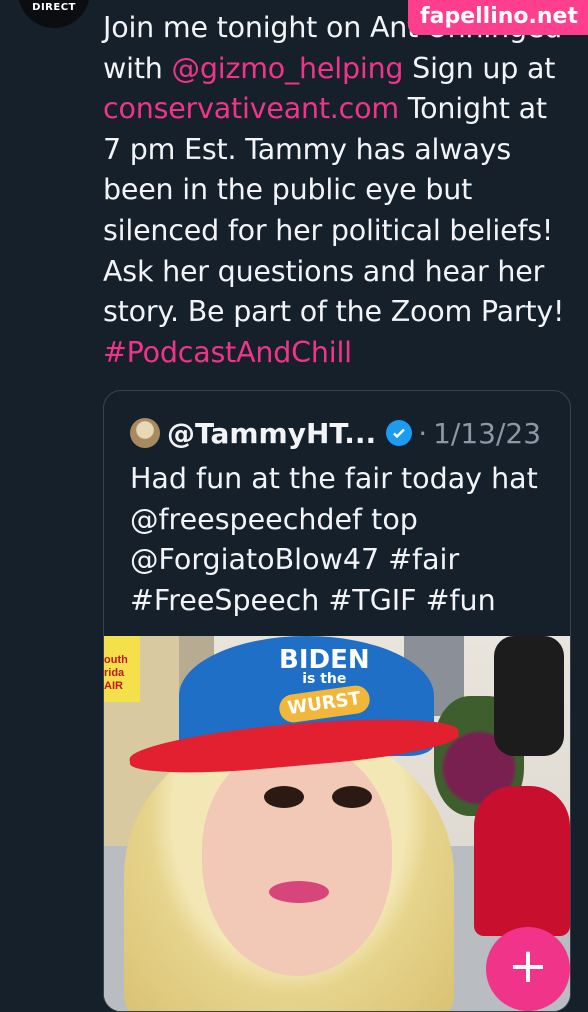  Describe the element at coordinates (522, 861) in the screenshot. I see `photo-person-red` at that location.